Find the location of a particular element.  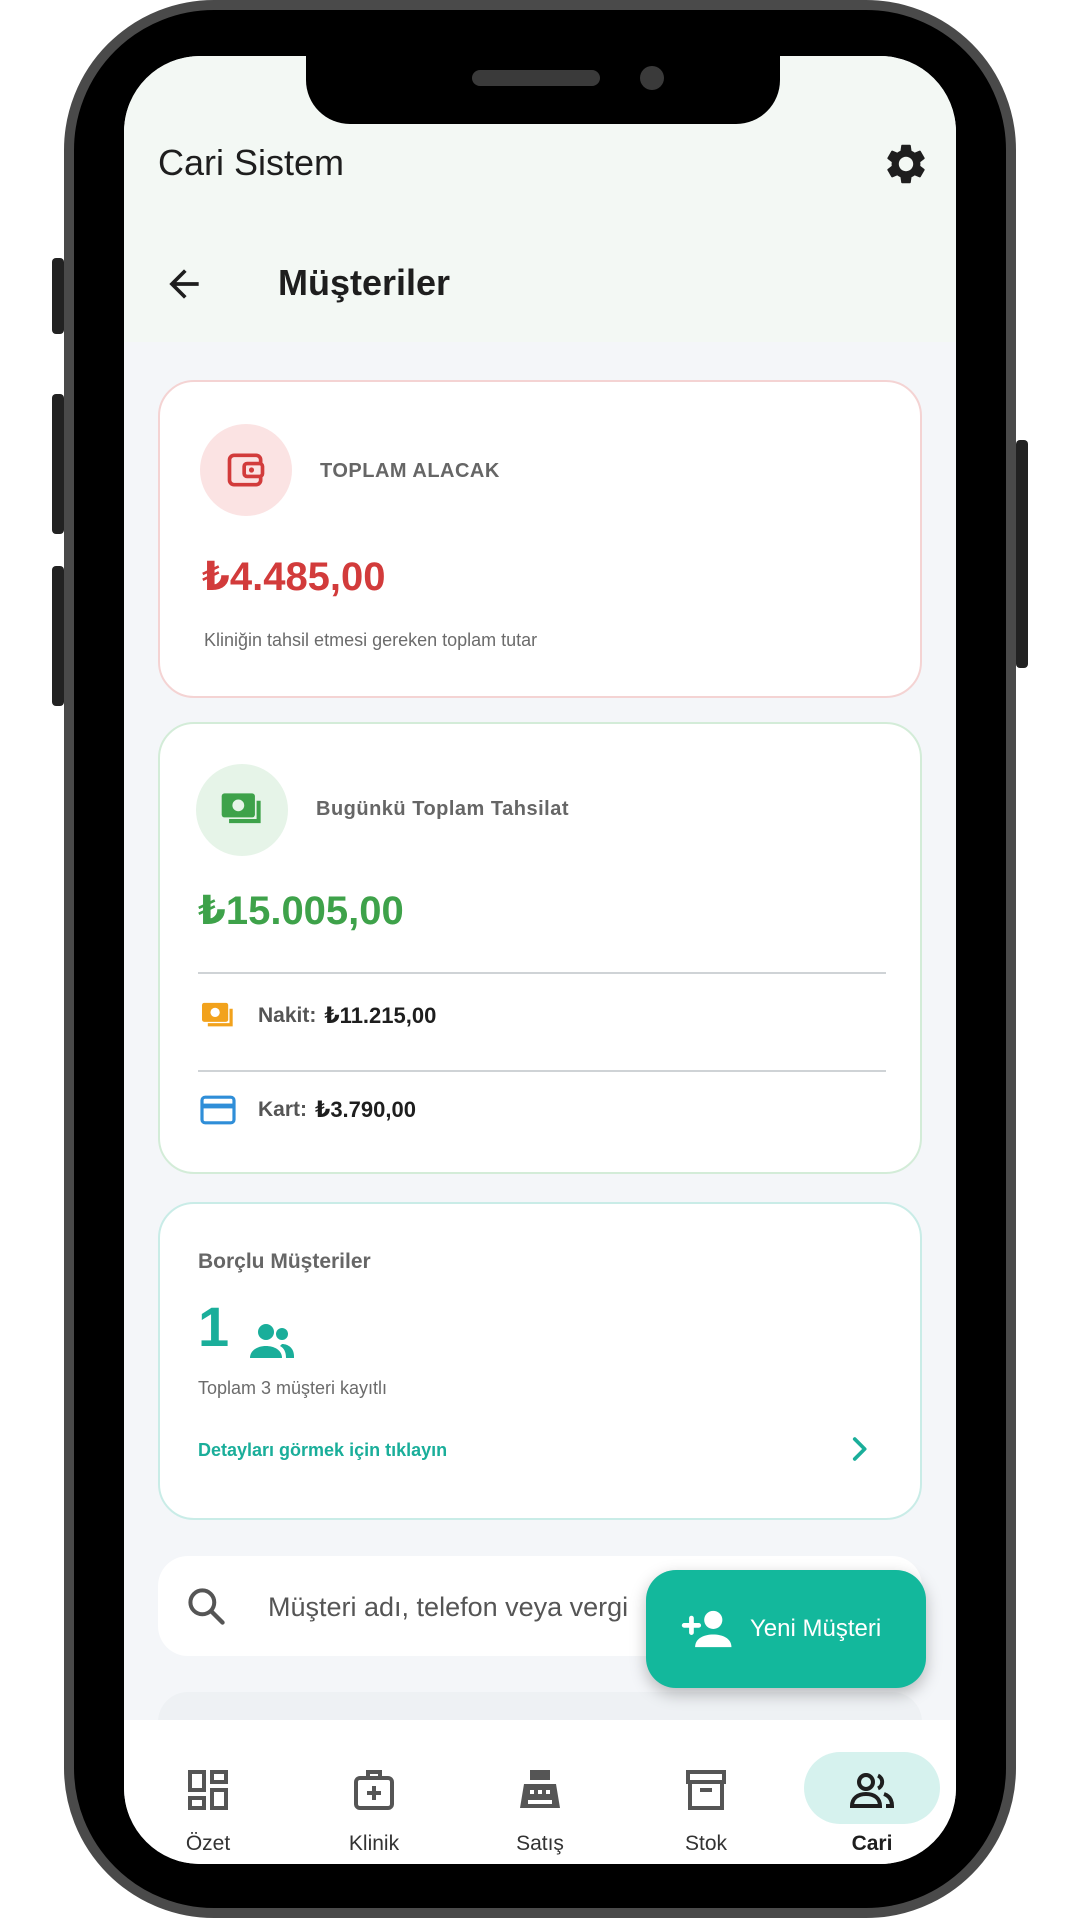

archive-box-icon is located at coordinates (706, 1790).